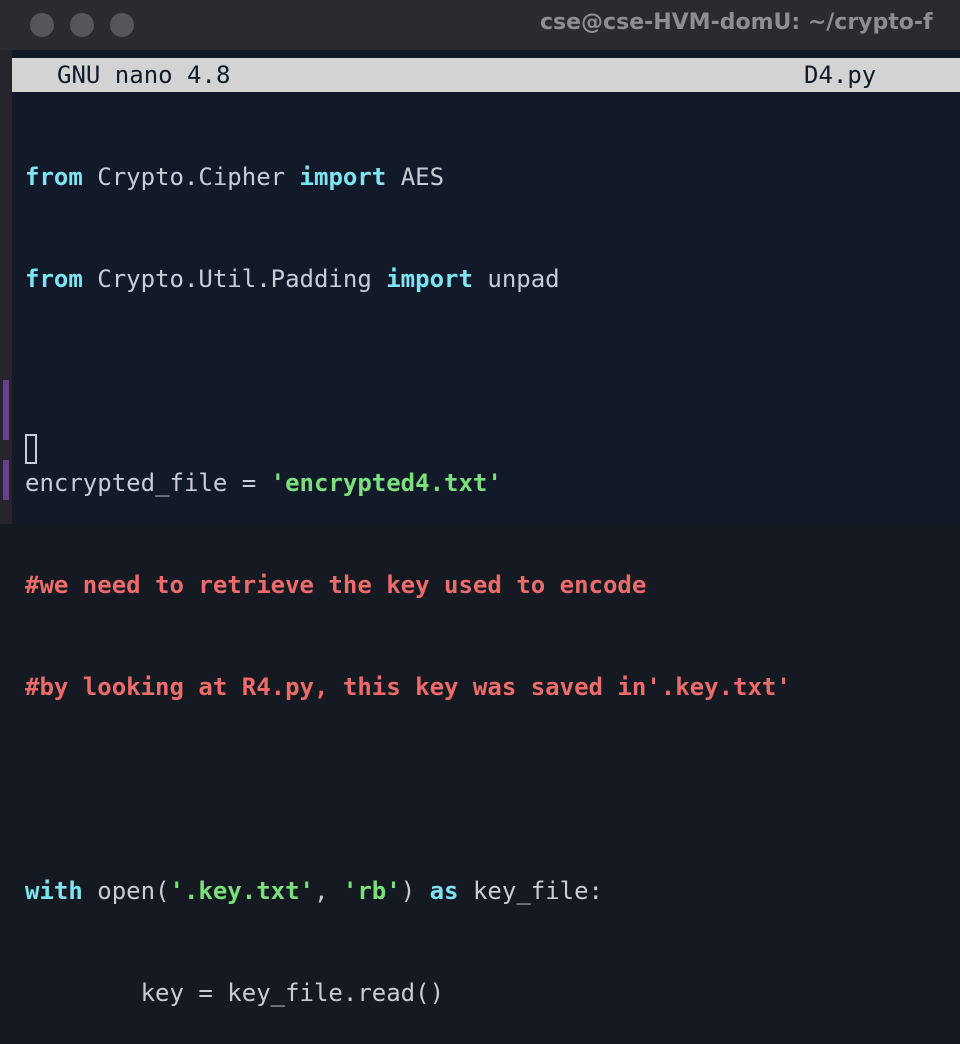  Describe the element at coordinates (486, 75) in the screenshot. I see `nano-title-bar: GNU nano 4.8 D4.py` at that location.